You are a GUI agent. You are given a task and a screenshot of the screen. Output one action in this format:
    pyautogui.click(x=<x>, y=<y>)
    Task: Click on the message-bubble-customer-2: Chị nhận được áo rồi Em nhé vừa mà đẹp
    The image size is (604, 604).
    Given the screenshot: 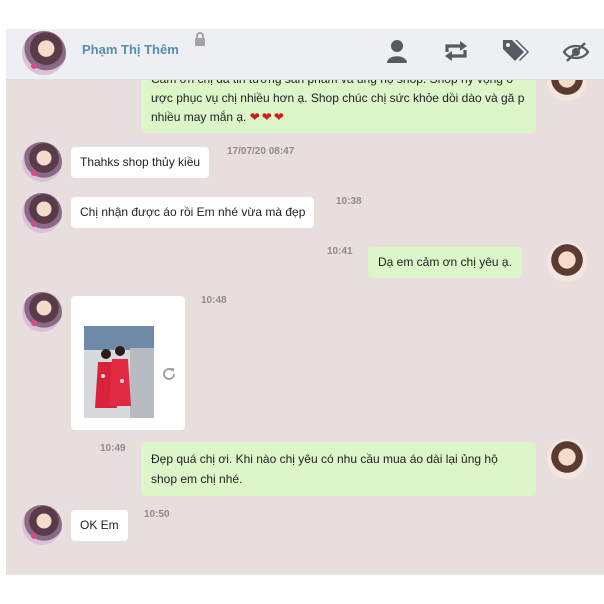 What is the action you would take?
    pyautogui.click(x=193, y=212)
    